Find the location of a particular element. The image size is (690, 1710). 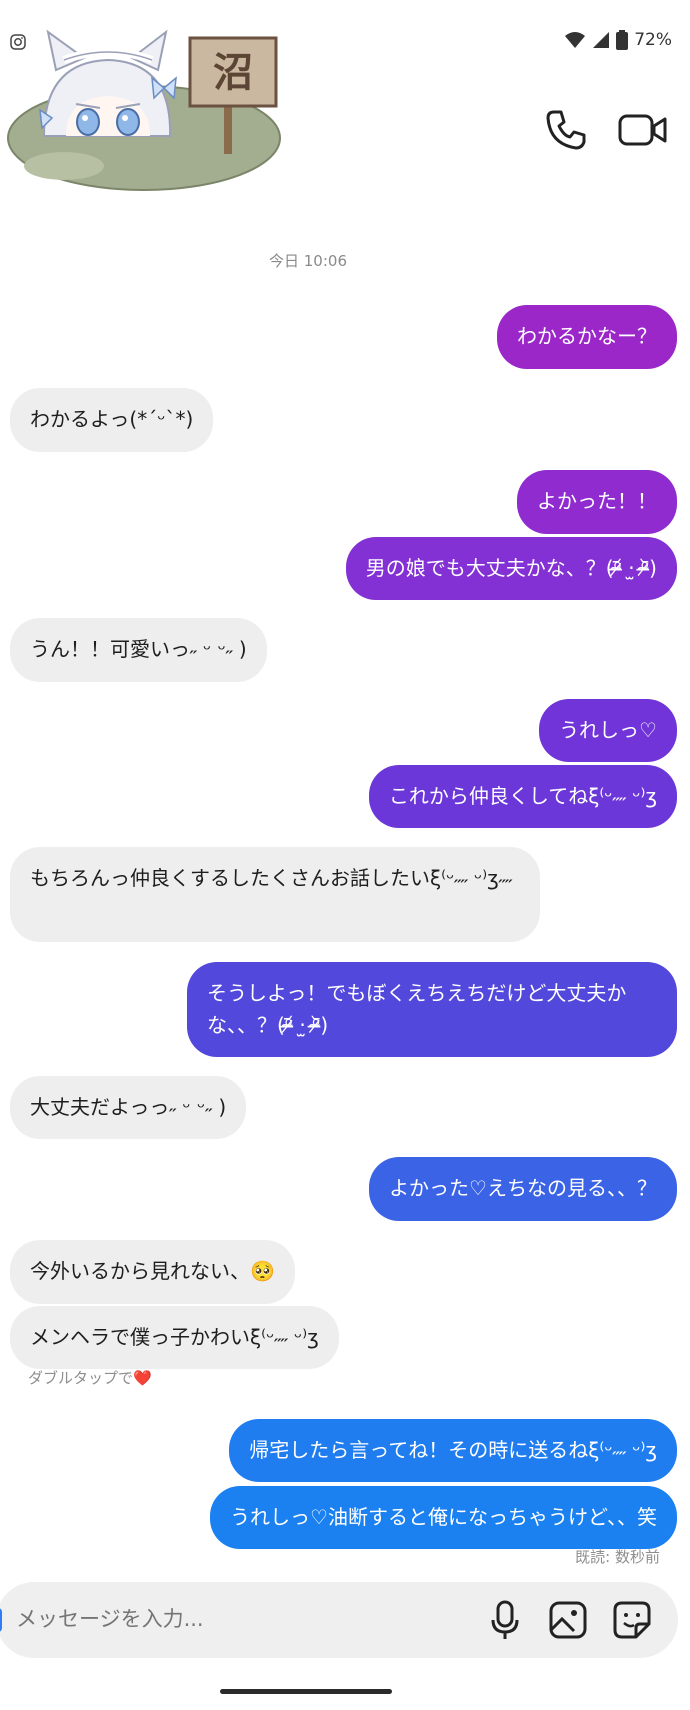

sticker-icon is located at coordinates (632, 1620).